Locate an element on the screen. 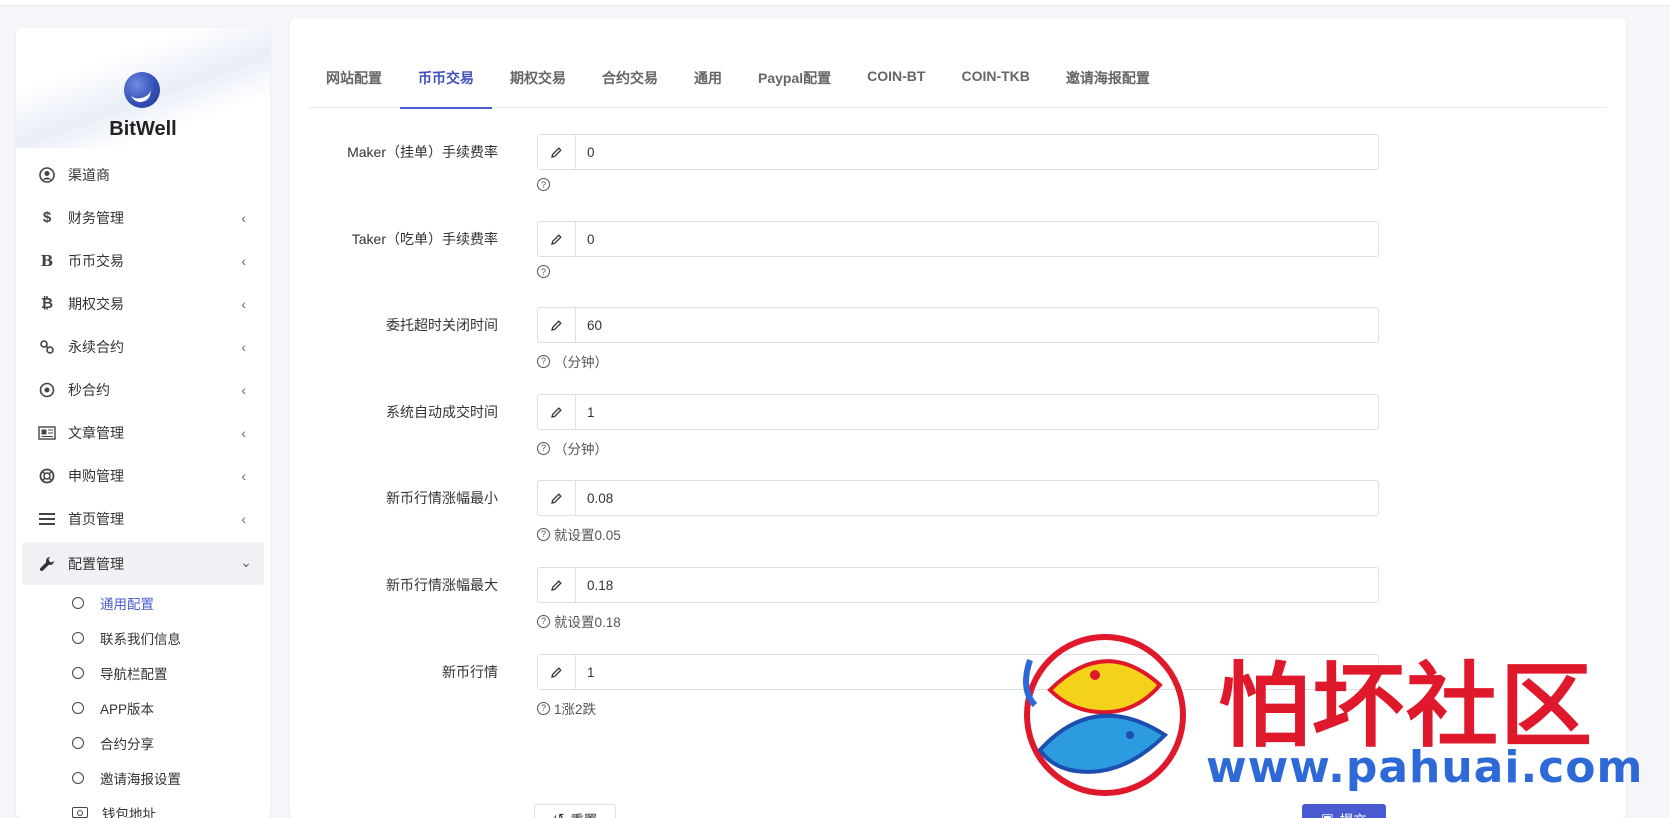 Image resolution: width=1670 pixels, height=818 pixels. sidebar-item-label: 期权交易 is located at coordinates (96, 303).